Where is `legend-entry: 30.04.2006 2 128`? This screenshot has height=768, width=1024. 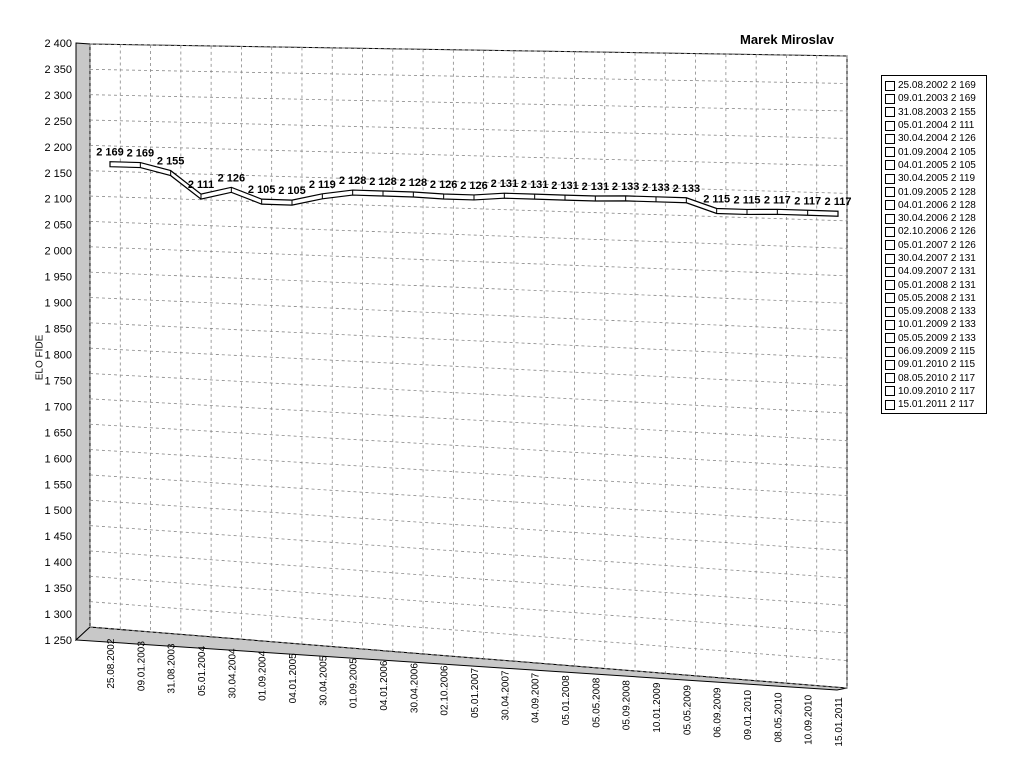 legend-entry: 30.04.2006 2 128 is located at coordinates (935, 218).